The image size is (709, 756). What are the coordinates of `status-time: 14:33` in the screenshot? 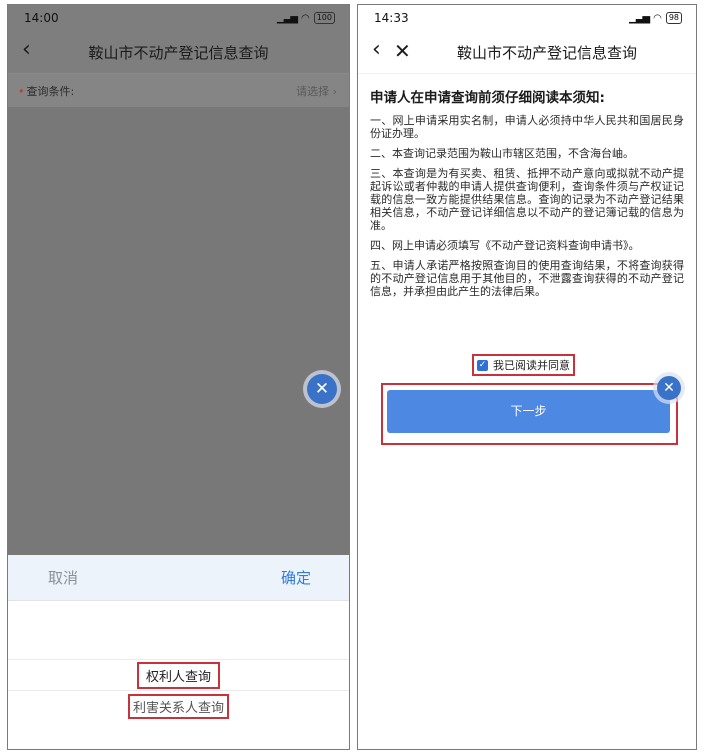 It's located at (391, 18).